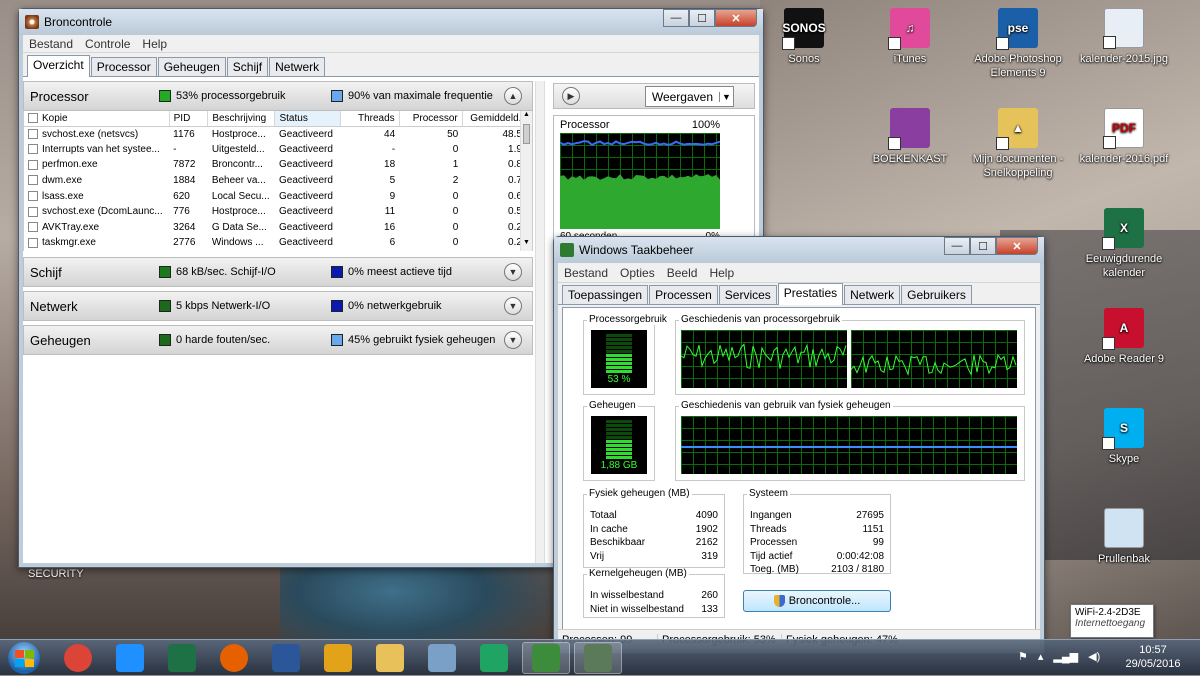 The width and height of the screenshot is (1200, 676). I want to click on desktop-icon: A Adobe Reader 9, so click(1124, 337).